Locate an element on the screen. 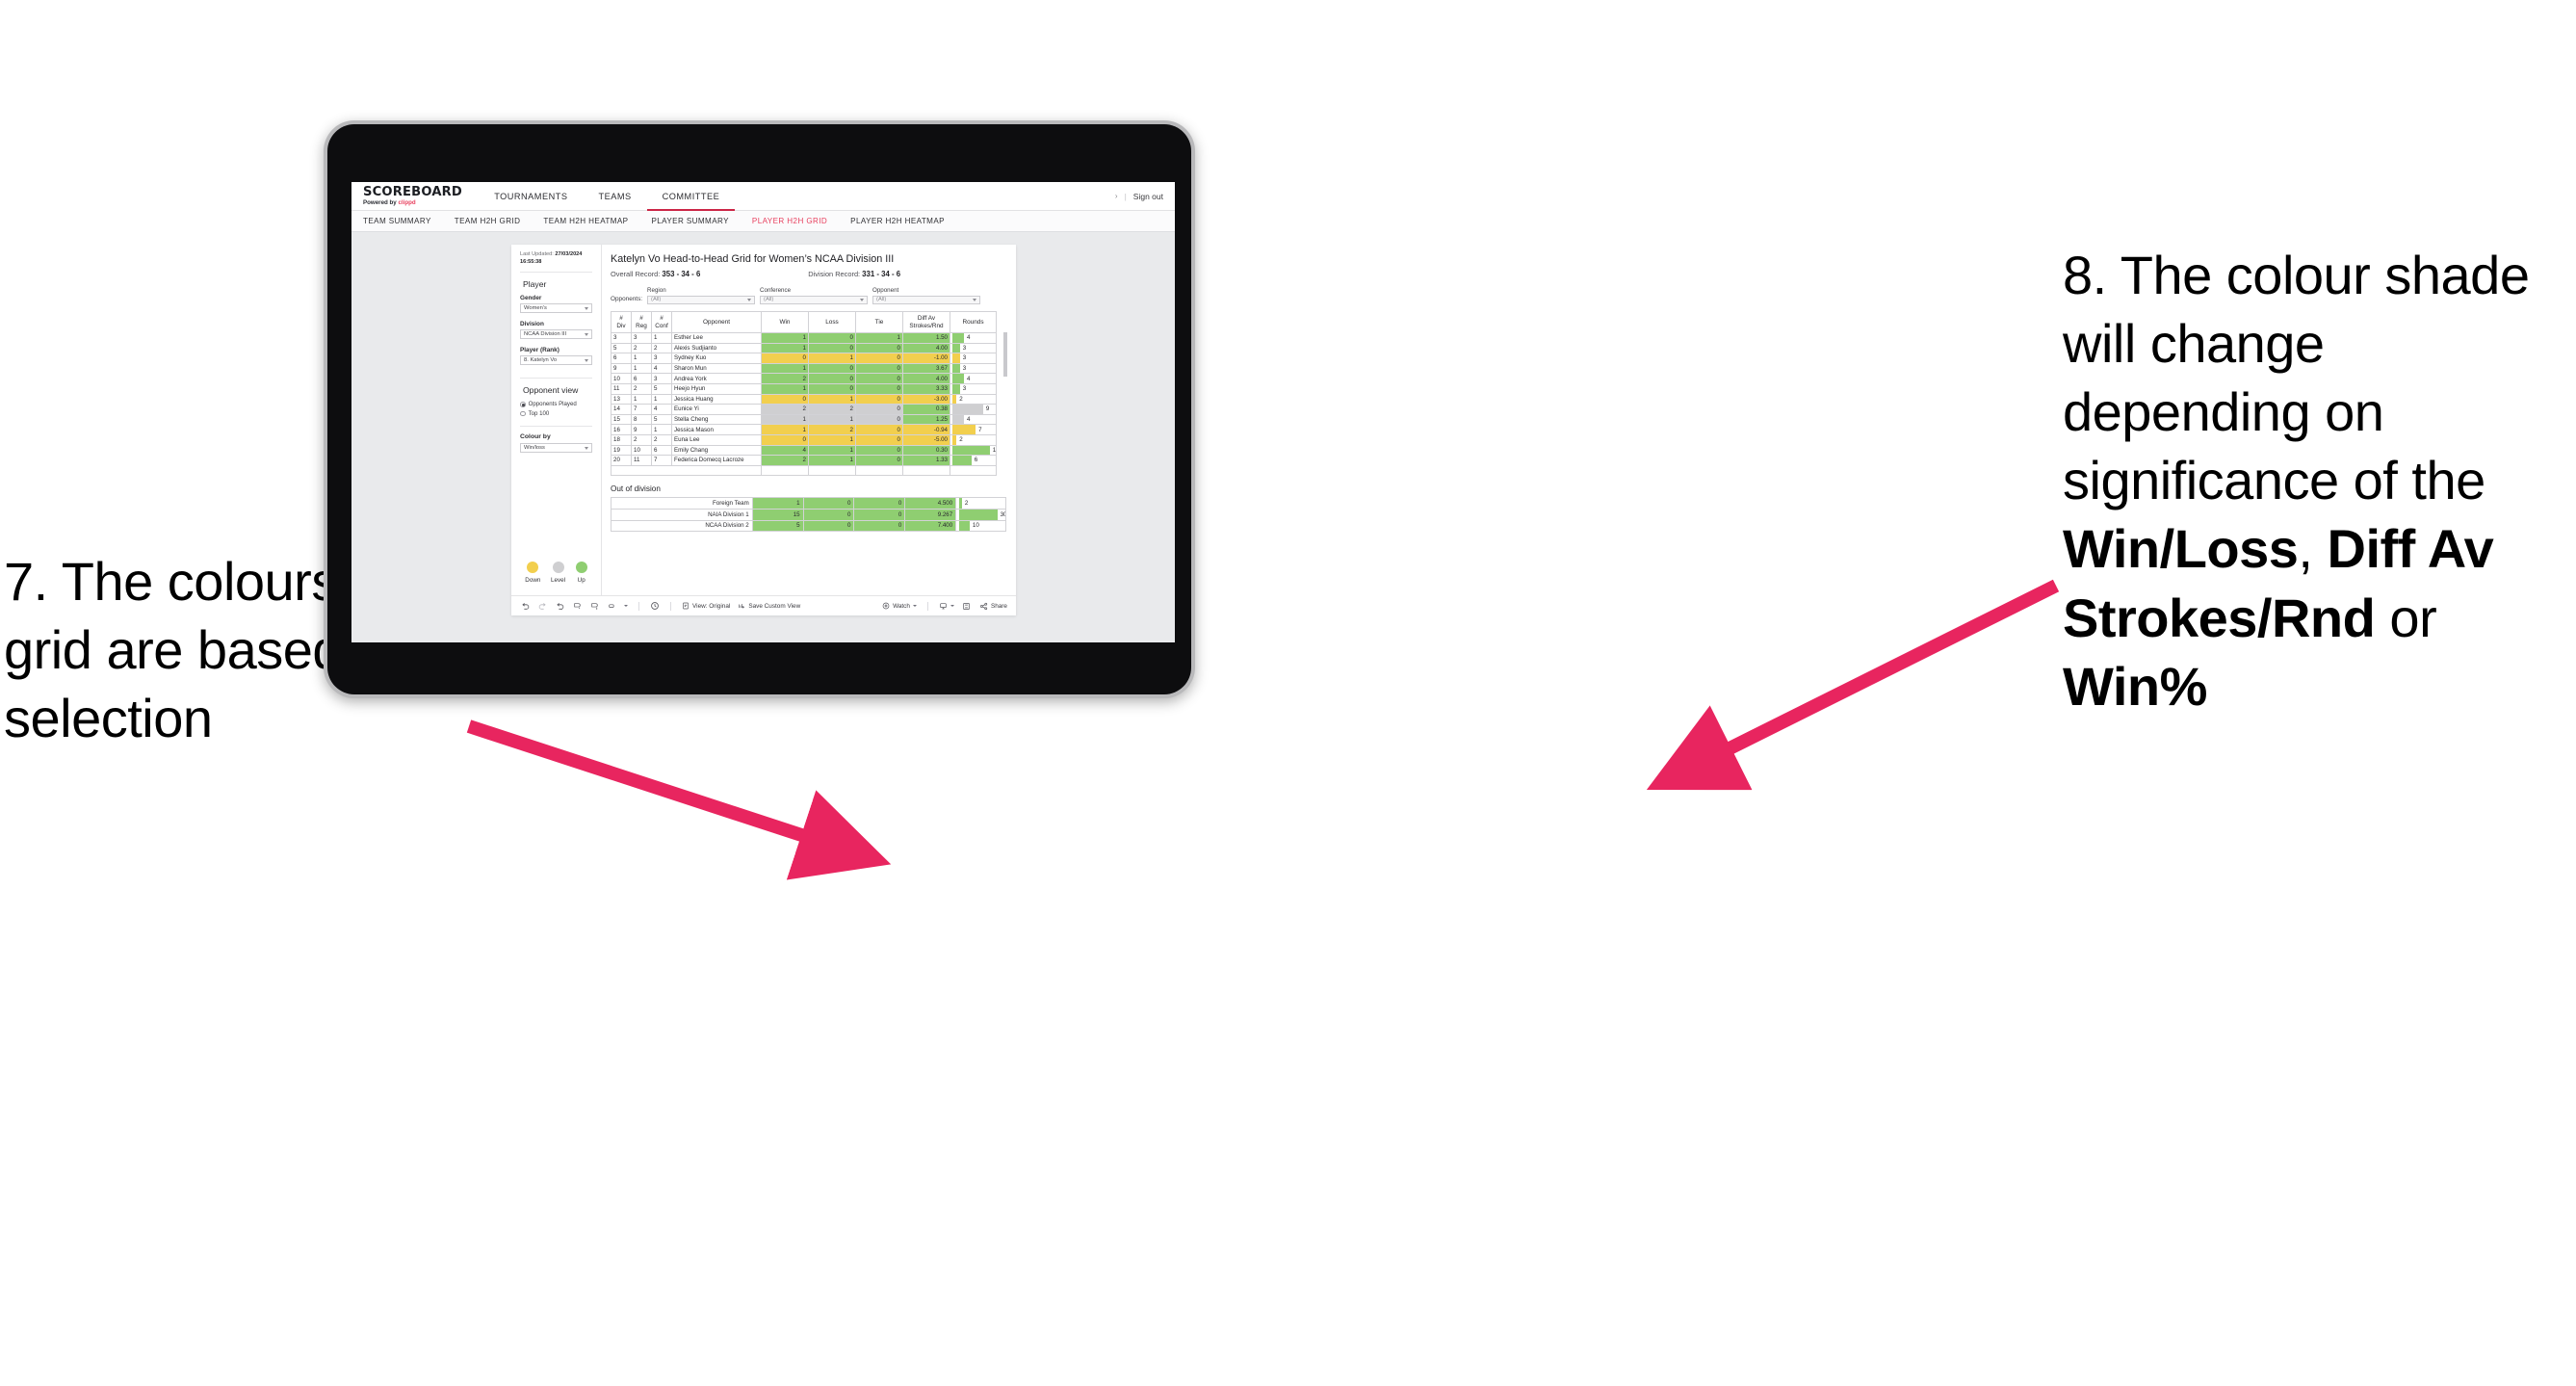  cell-win: 2 is located at coordinates (785, 378).